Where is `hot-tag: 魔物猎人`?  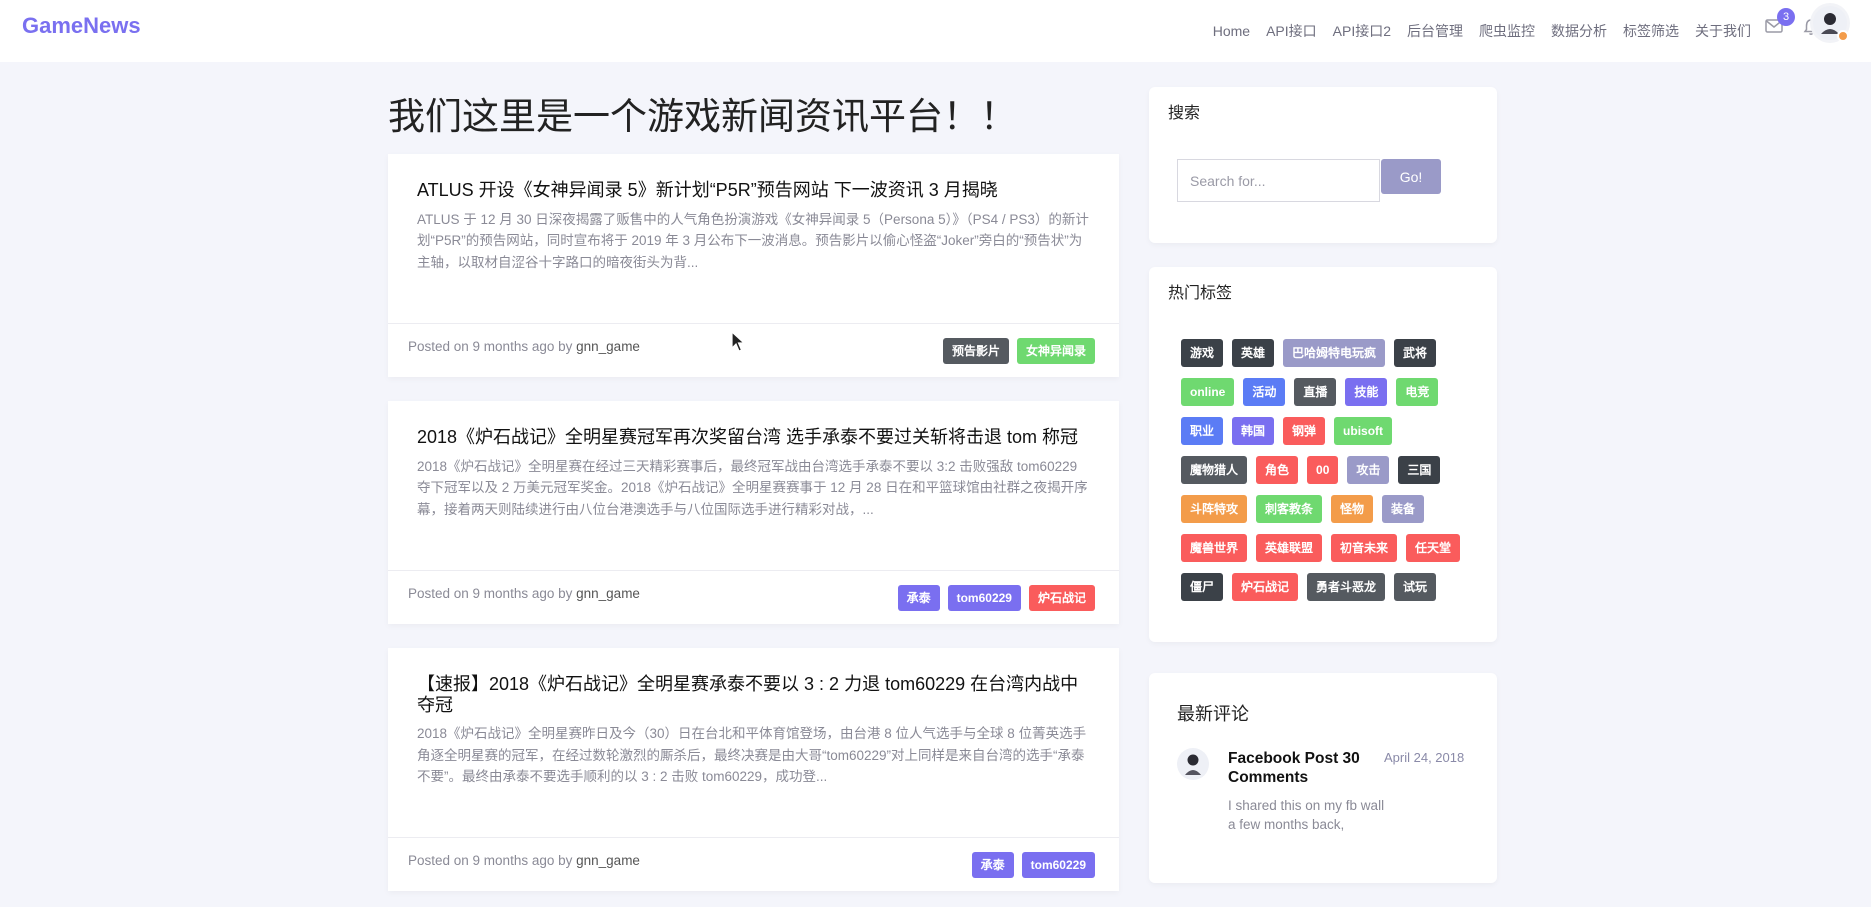
hot-tag: 魔物猎人 is located at coordinates (1214, 470).